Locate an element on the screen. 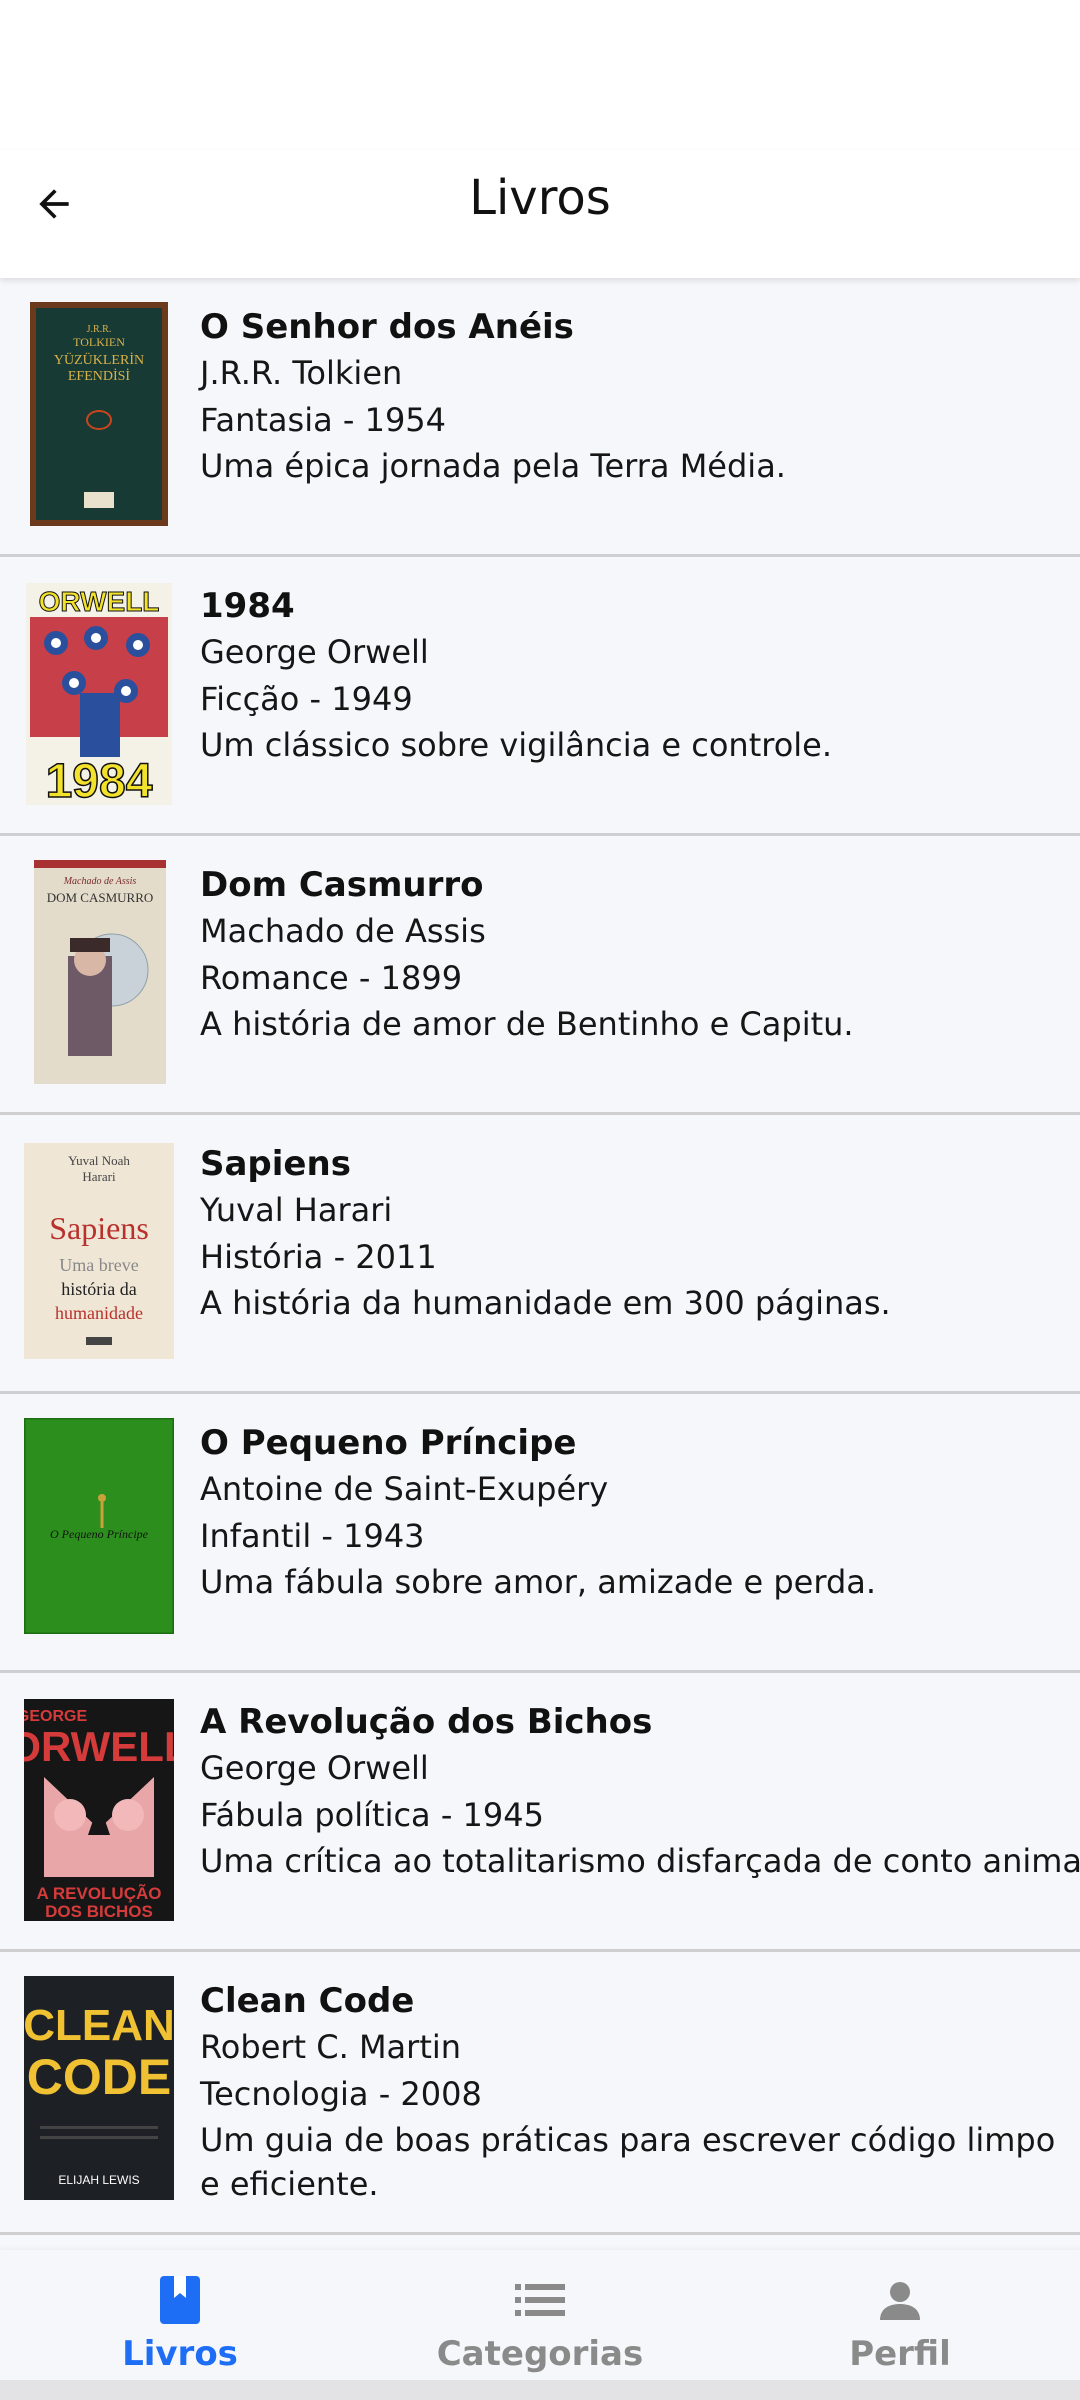 The image size is (1080, 2400). cover-text: EFENDİSİ is located at coordinates (99, 376).